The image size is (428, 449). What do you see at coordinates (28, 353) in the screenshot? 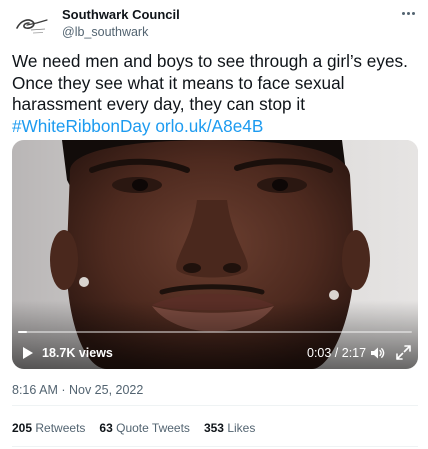
I see `play-icon` at bounding box center [28, 353].